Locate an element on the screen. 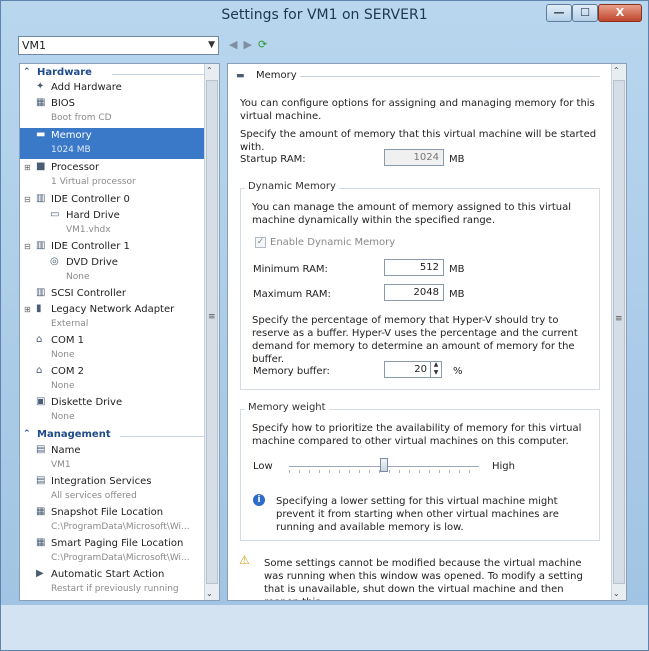 This screenshot has height=651, width=649. enable-dynamic-memory-label: Enable Dynamic Memory is located at coordinates (333, 242).